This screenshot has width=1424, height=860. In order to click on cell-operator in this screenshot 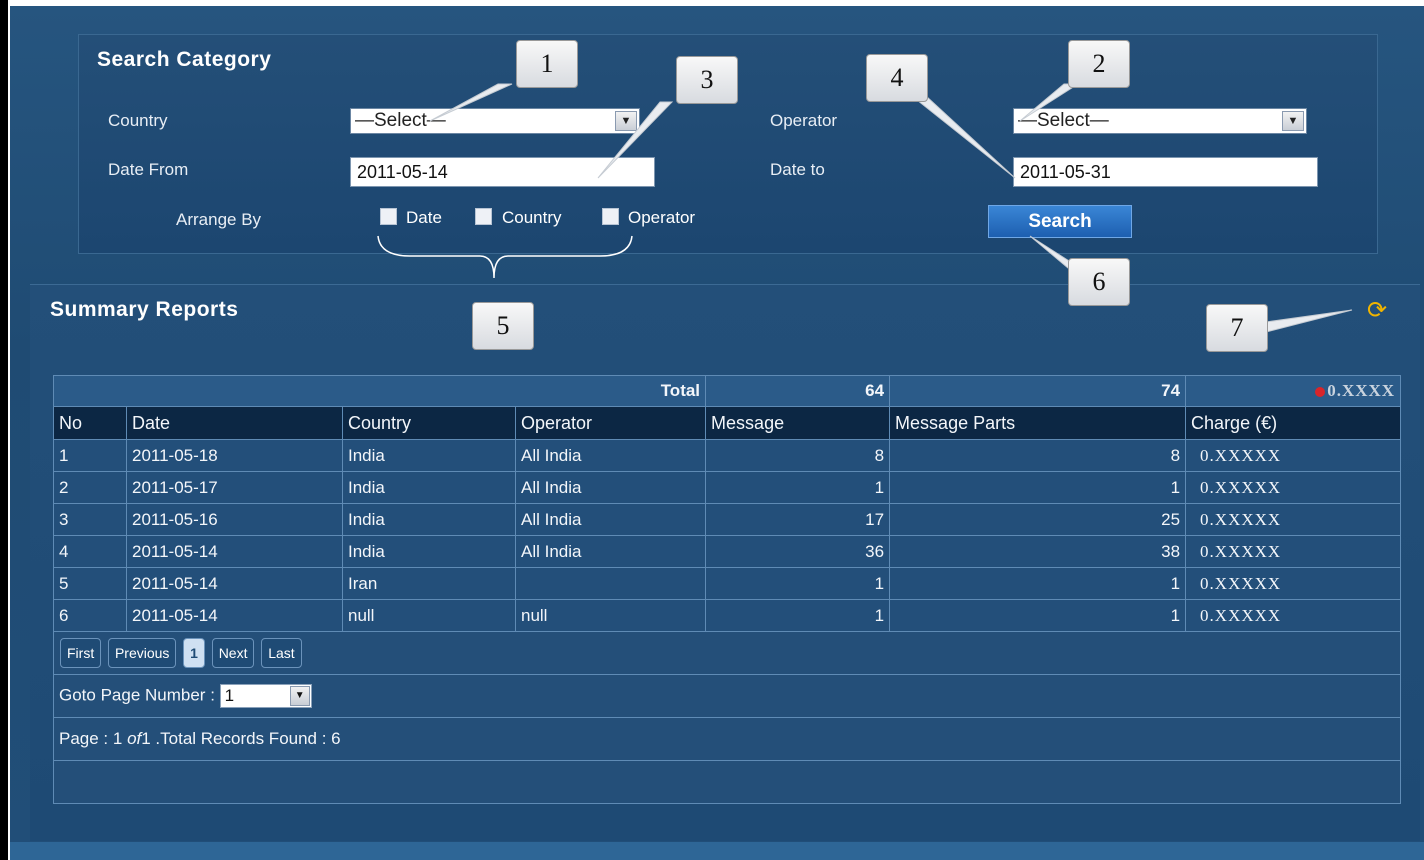, I will do `click(610, 583)`.